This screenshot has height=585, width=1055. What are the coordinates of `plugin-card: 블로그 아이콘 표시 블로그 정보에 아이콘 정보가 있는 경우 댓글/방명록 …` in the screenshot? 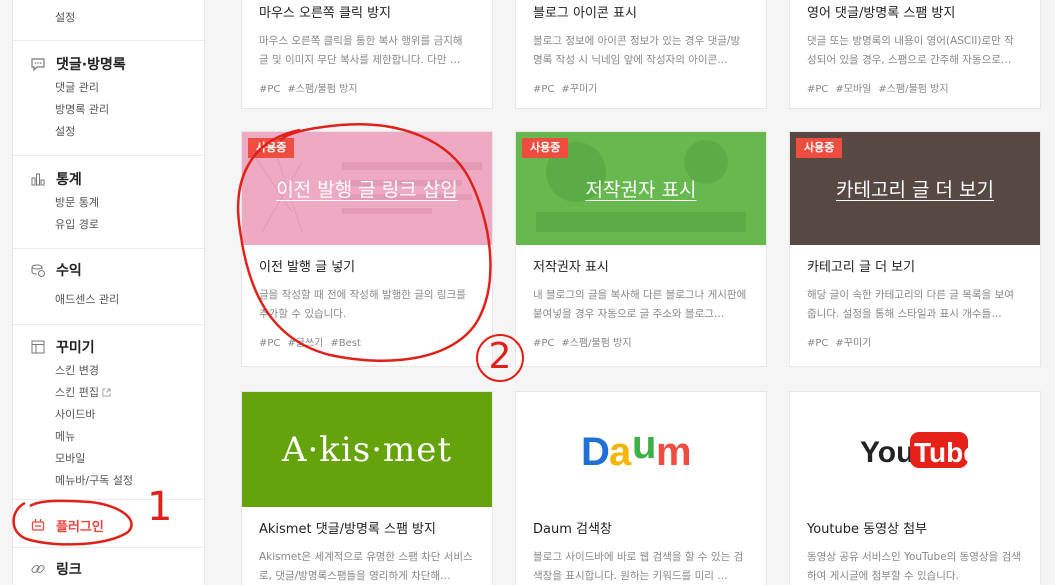 It's located at (641, 54).